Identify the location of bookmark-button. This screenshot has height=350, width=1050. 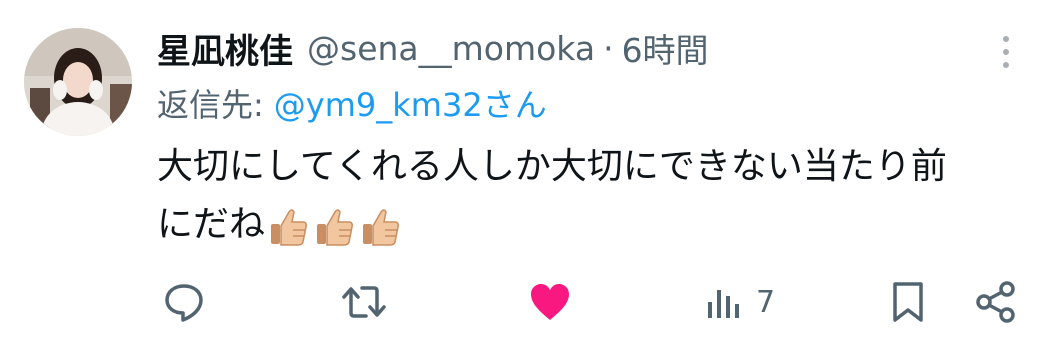
(908, 302).